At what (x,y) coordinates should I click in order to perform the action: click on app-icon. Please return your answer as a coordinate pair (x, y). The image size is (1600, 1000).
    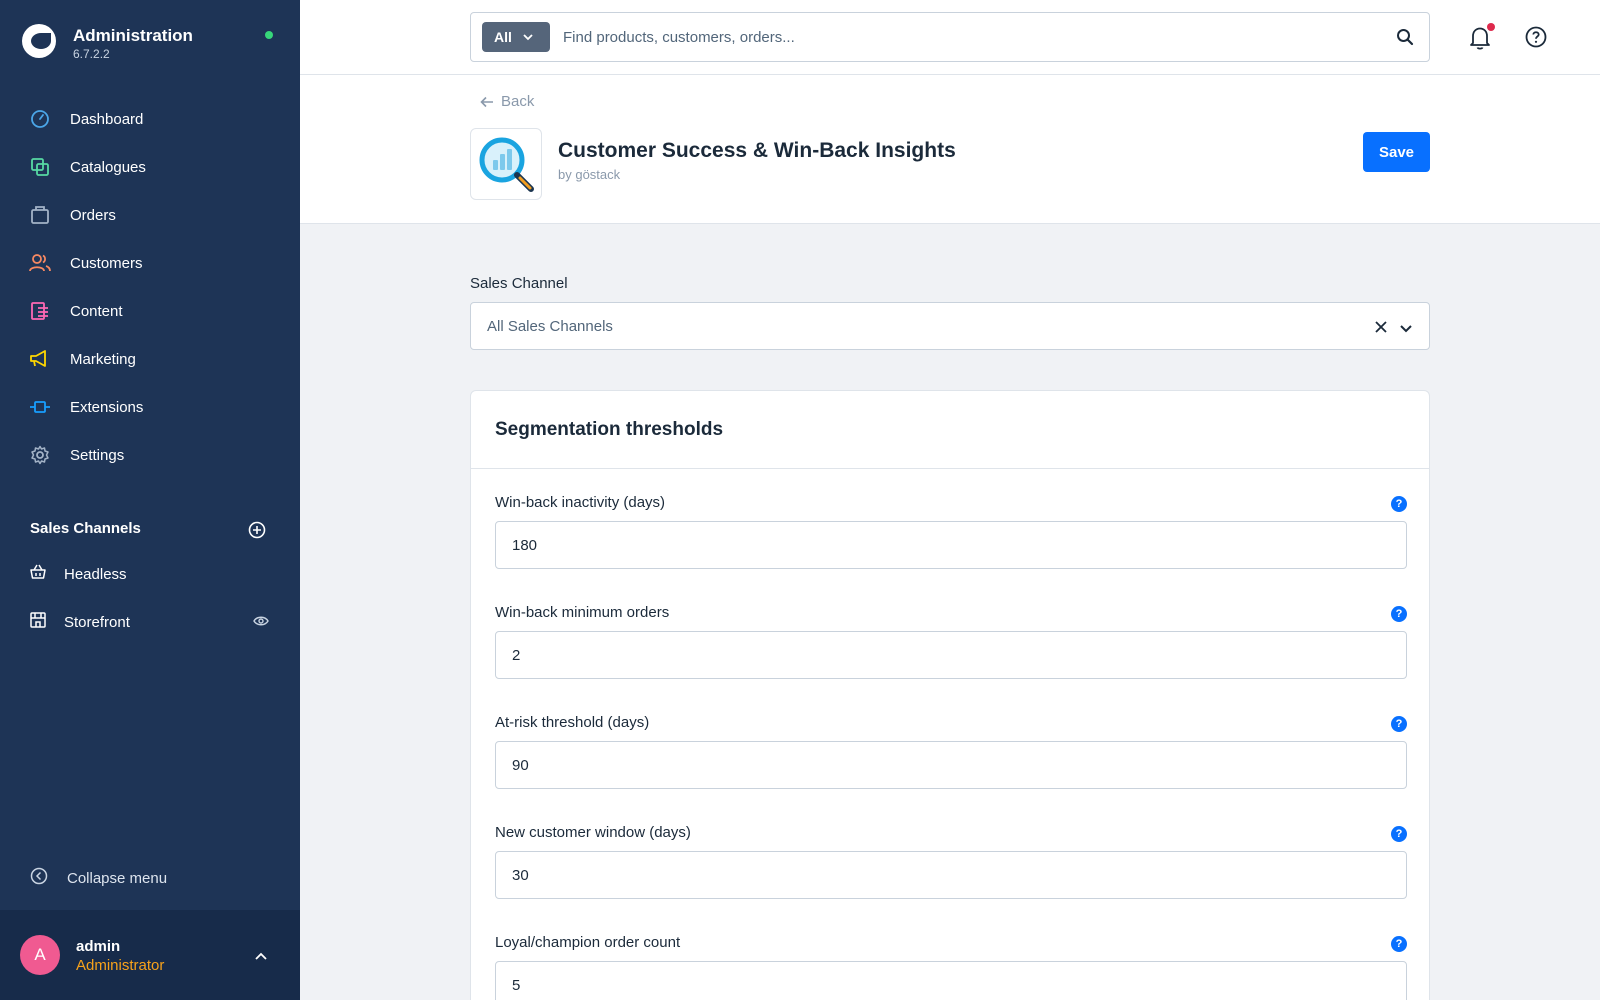
    Looking at the image, I should click on (506, 164).